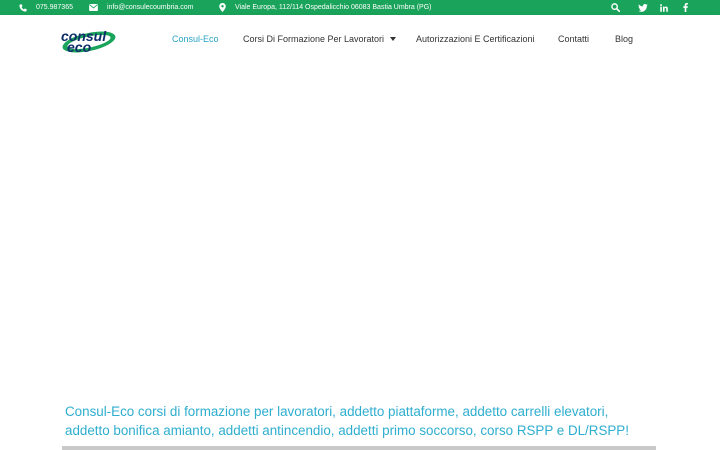  I want to click on facebook-icon, so click(685, 7).